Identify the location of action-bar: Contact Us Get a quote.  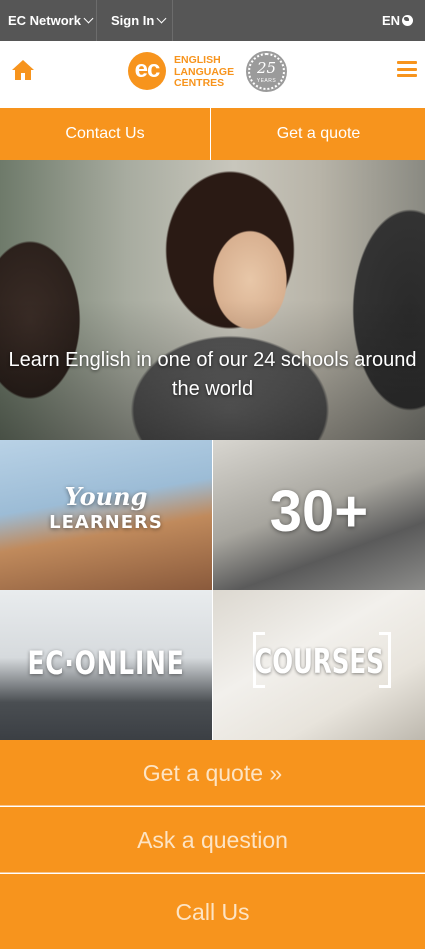
(212, 134).